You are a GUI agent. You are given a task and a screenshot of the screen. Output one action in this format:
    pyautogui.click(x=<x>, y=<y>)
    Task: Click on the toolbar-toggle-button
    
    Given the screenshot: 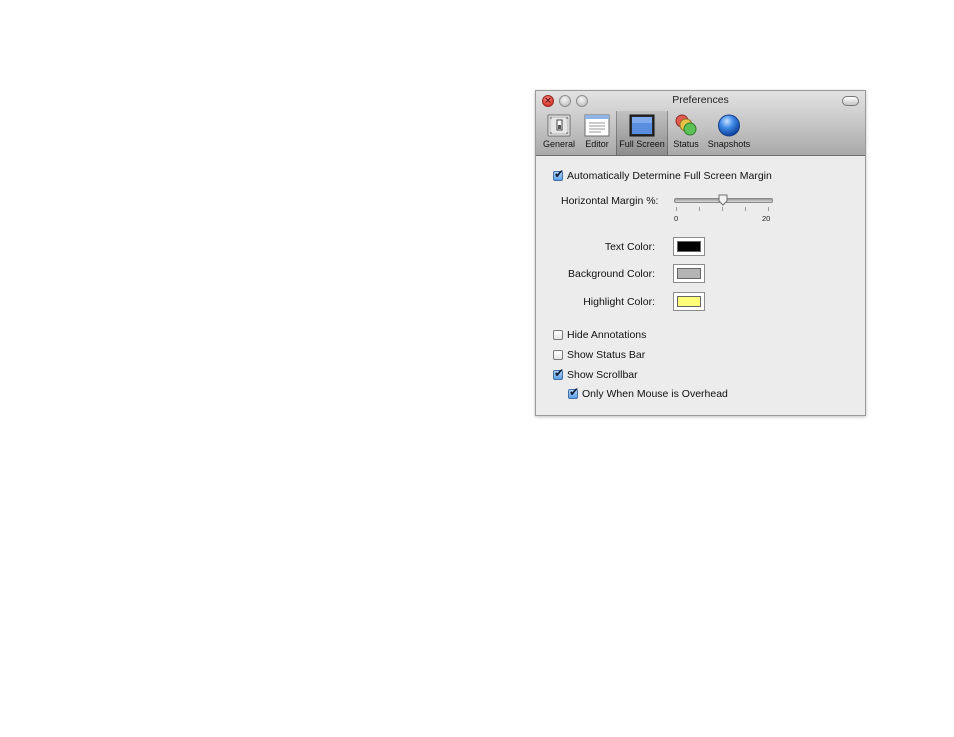 What is the action you would take?
    pyautogui.click(x=850, y=101)
    